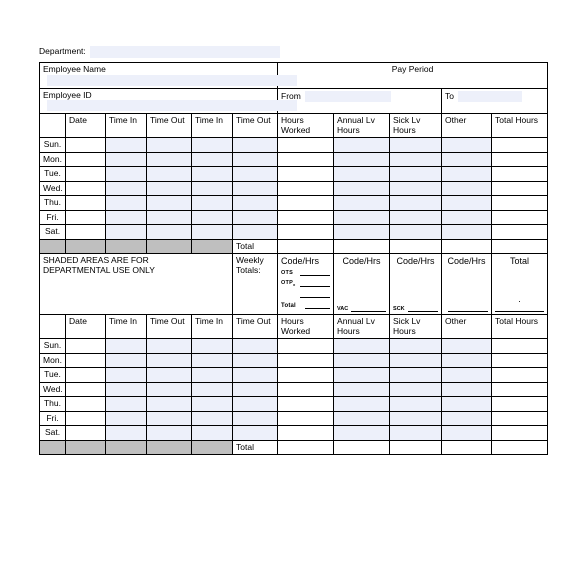 This screenshot has width=585, height=570. Describe the element at coordinates (520, 311) in the screenshot. I see `code-value-grand-total` at that location.